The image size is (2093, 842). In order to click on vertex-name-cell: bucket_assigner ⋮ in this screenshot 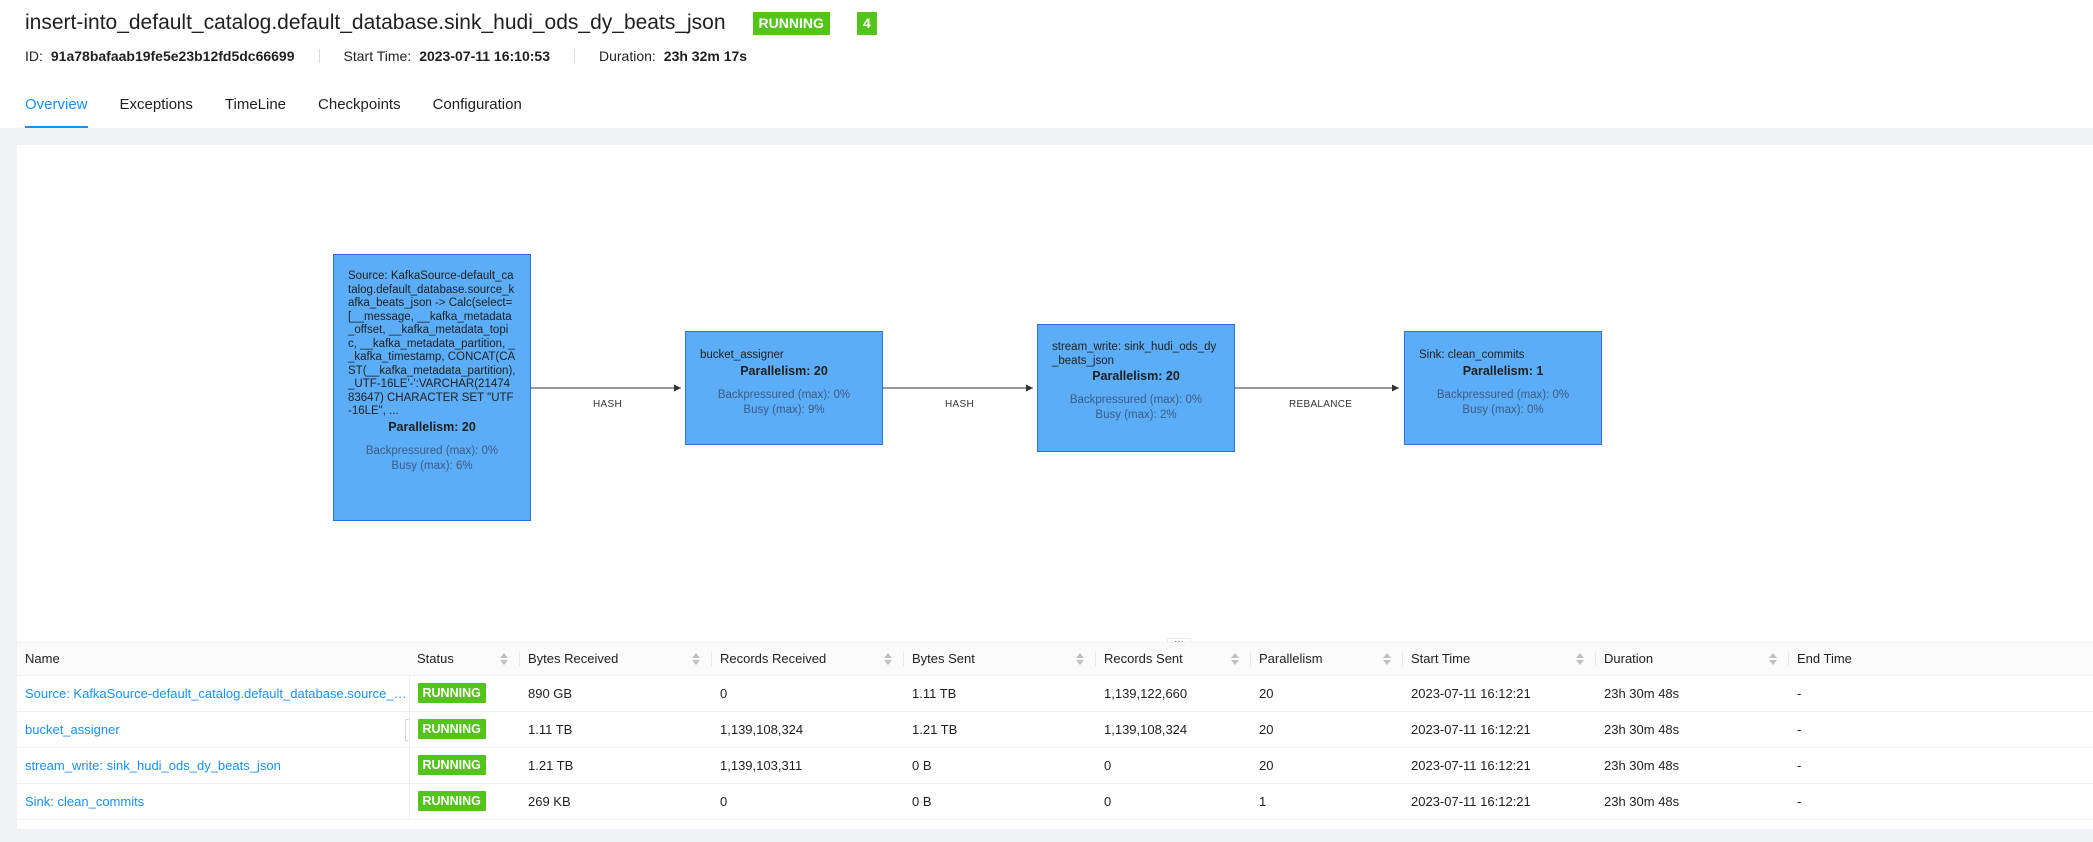, I will do `click(213, 729)`.